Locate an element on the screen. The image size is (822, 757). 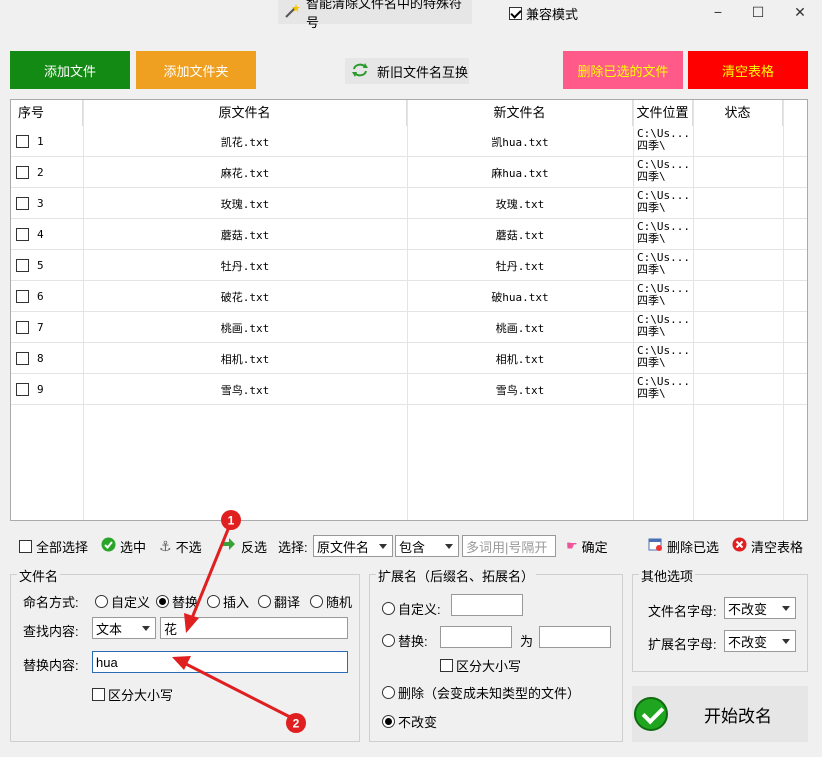
row-number: 5 is located at coordinates (40, 265).